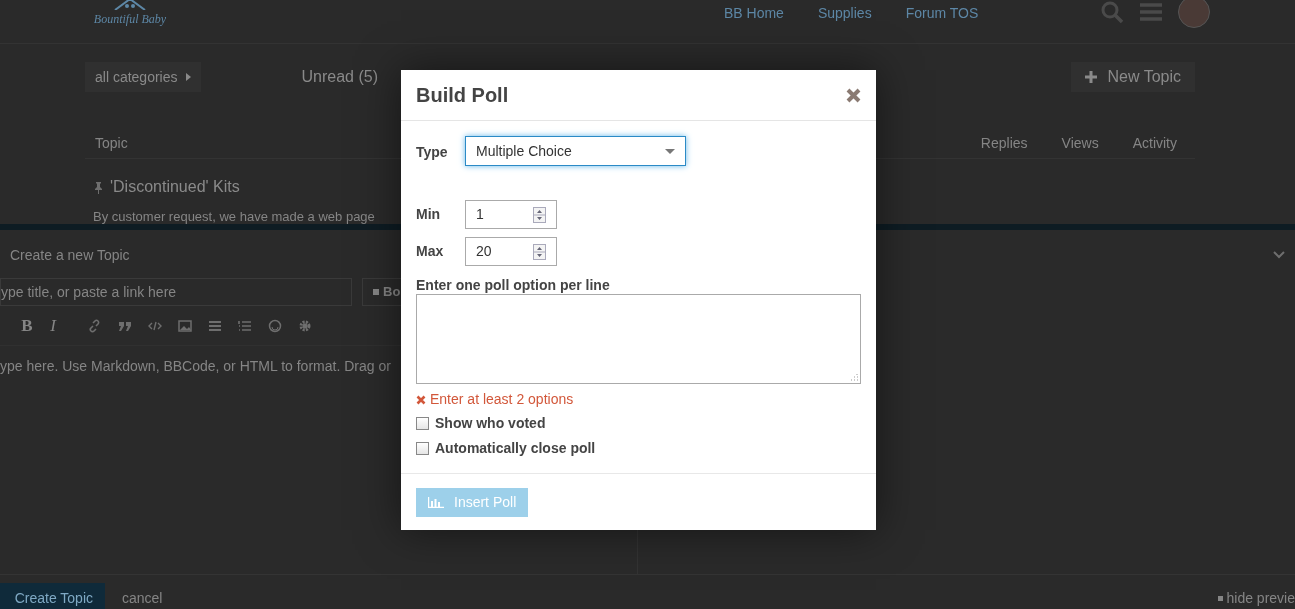 Image resolution: width=1295 pixels, height=609 pixels. I want to click on bullet-list-icon, so click(215, 325).